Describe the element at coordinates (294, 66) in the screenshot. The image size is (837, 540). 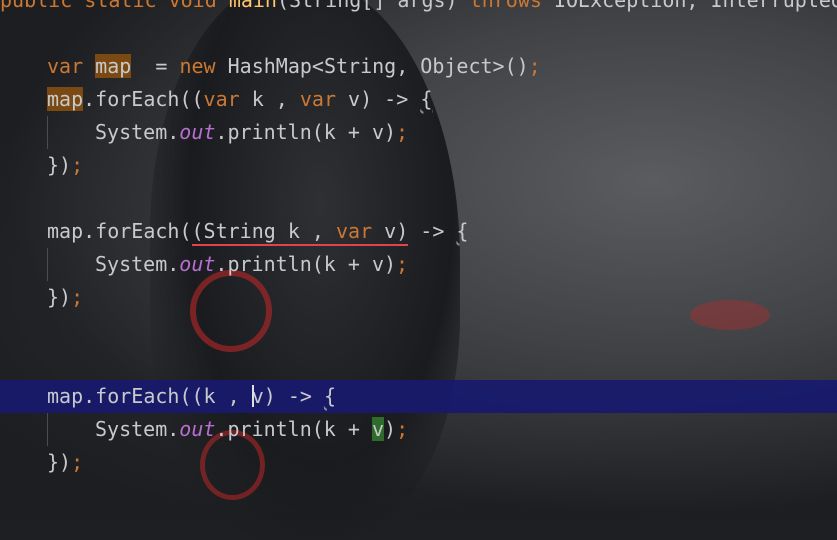
I see `code-line: var map = new HashMap<String, Object>();` at that location.